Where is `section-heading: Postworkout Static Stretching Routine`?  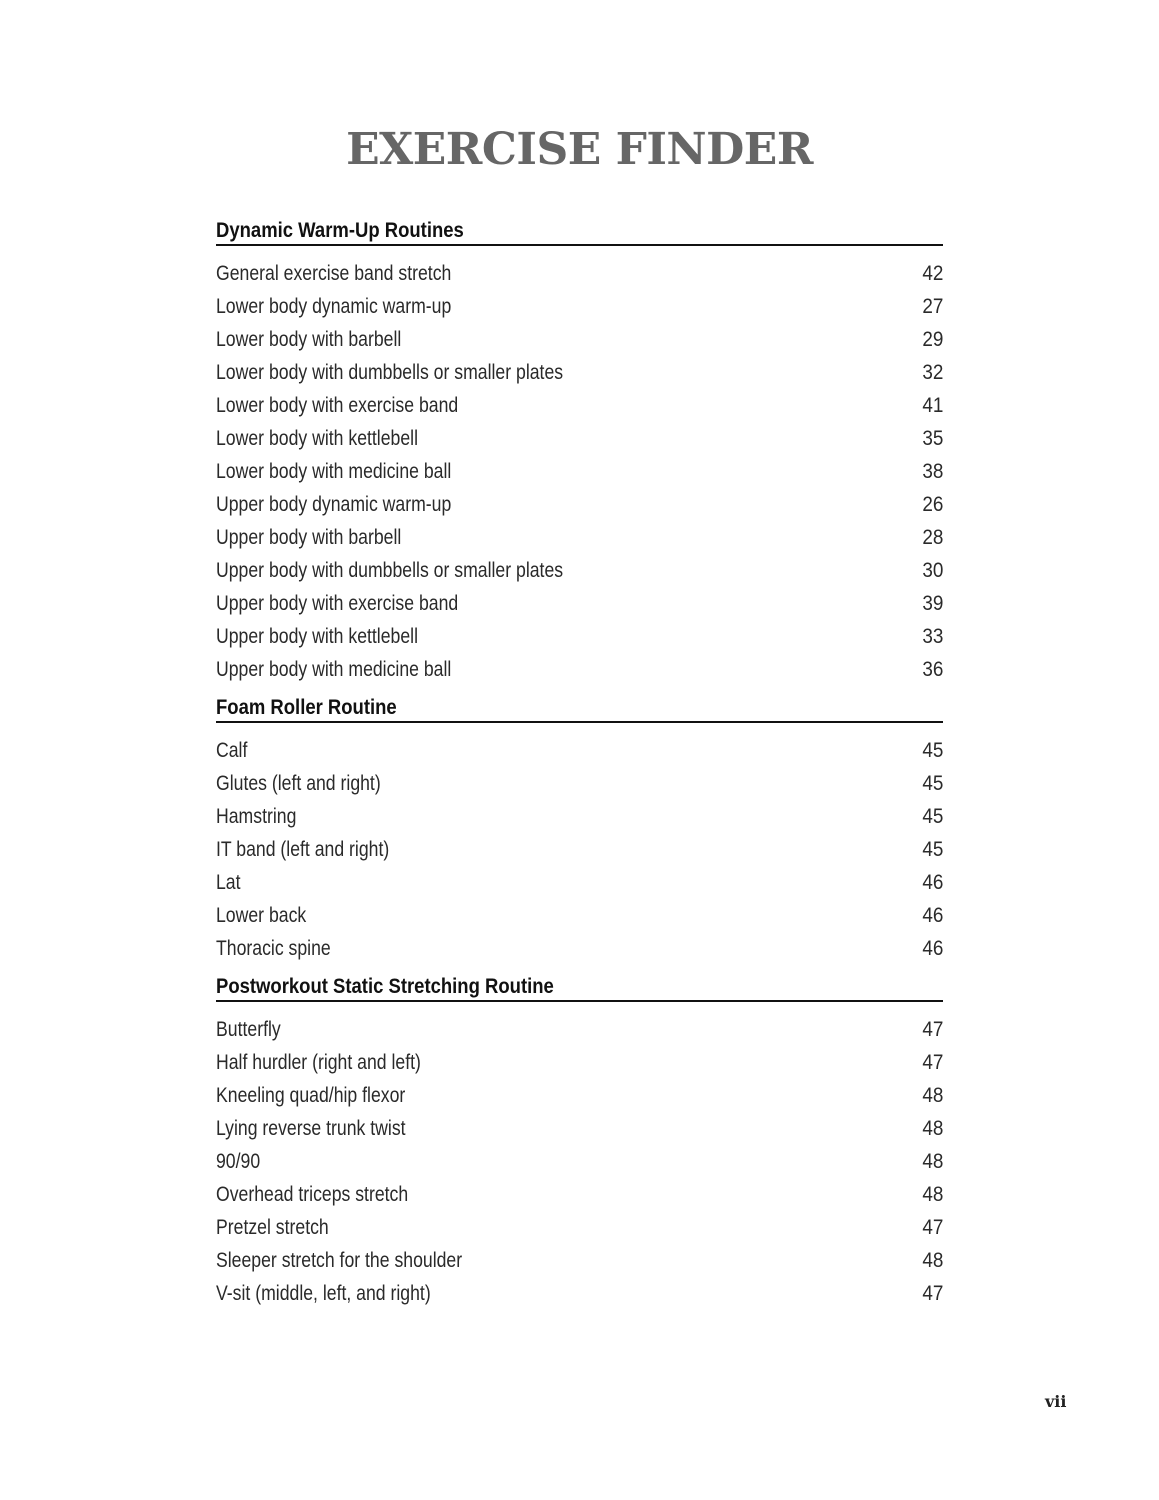 section-heading: Postworkout Static Stretching Routine is located at coordinates (579, 987).